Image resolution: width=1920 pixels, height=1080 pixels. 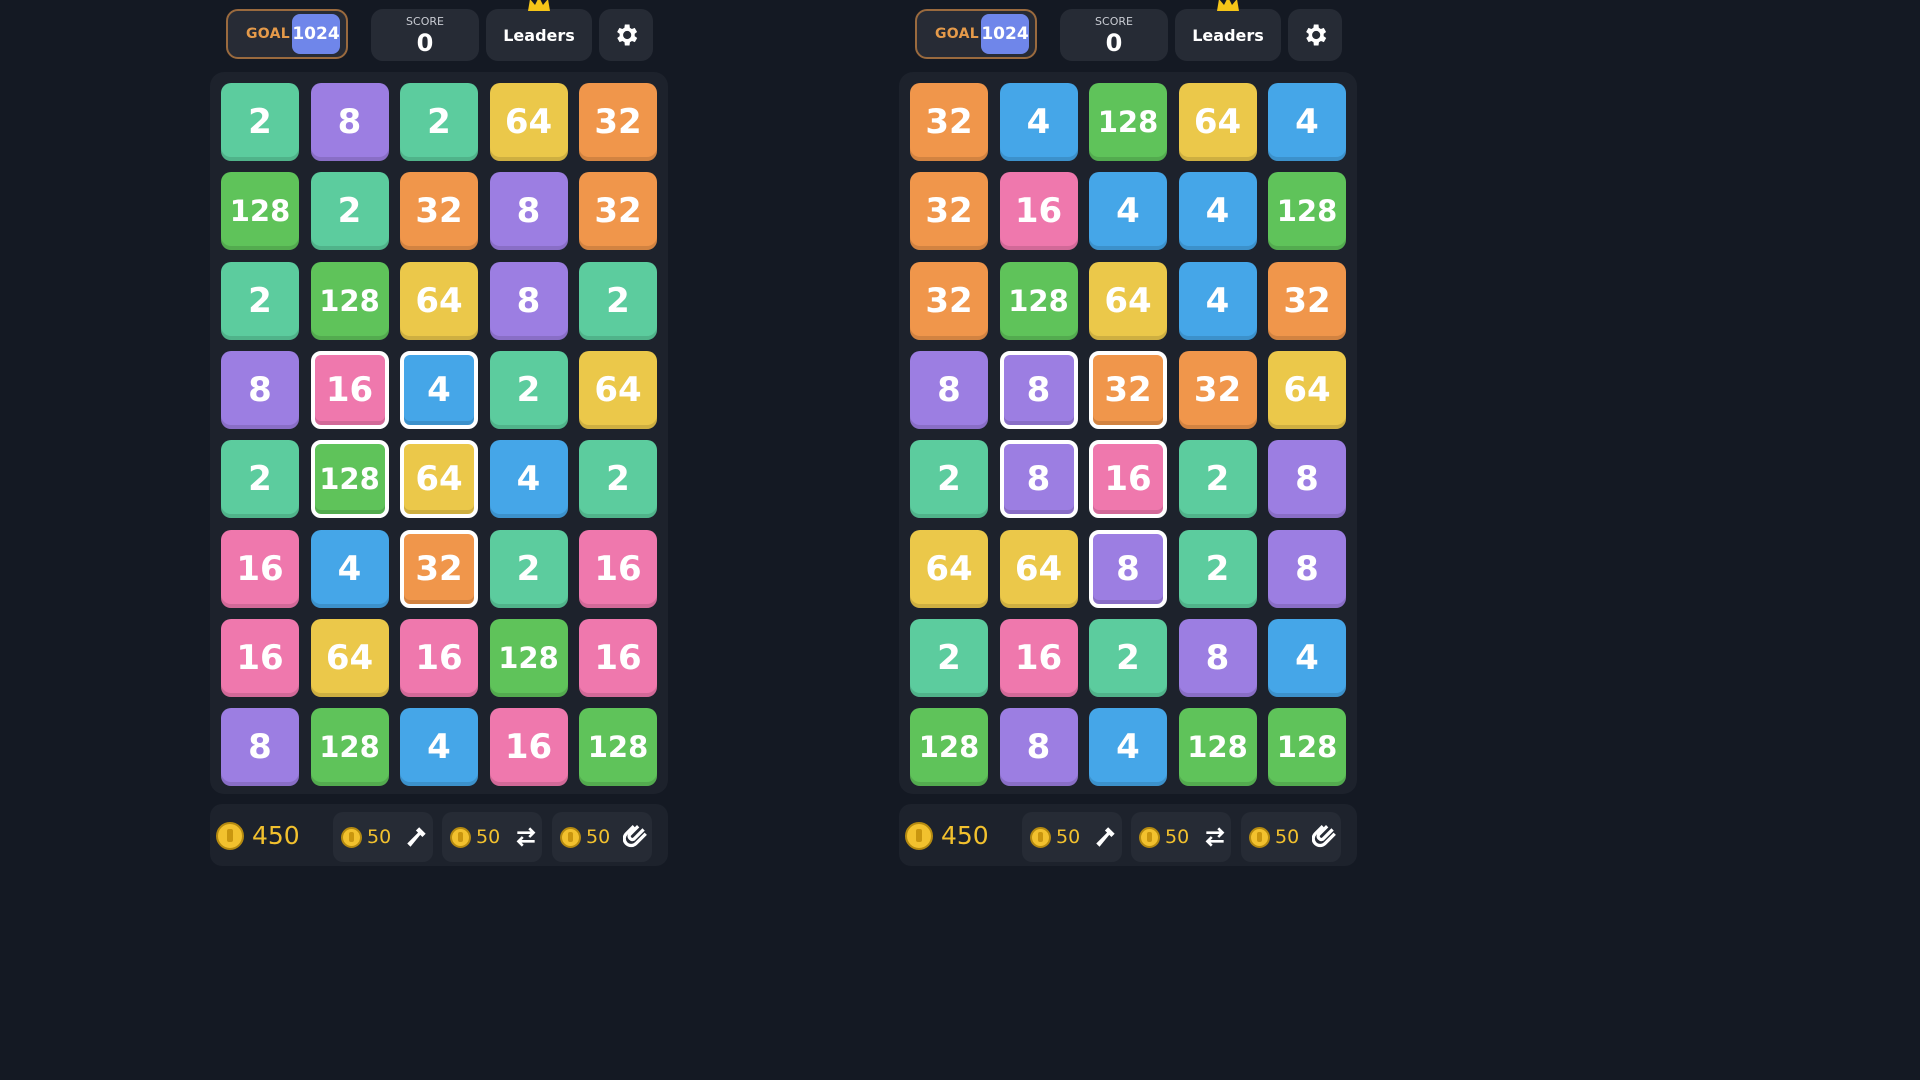 I want to click on swap-icon, so click(x=1215, y=837).